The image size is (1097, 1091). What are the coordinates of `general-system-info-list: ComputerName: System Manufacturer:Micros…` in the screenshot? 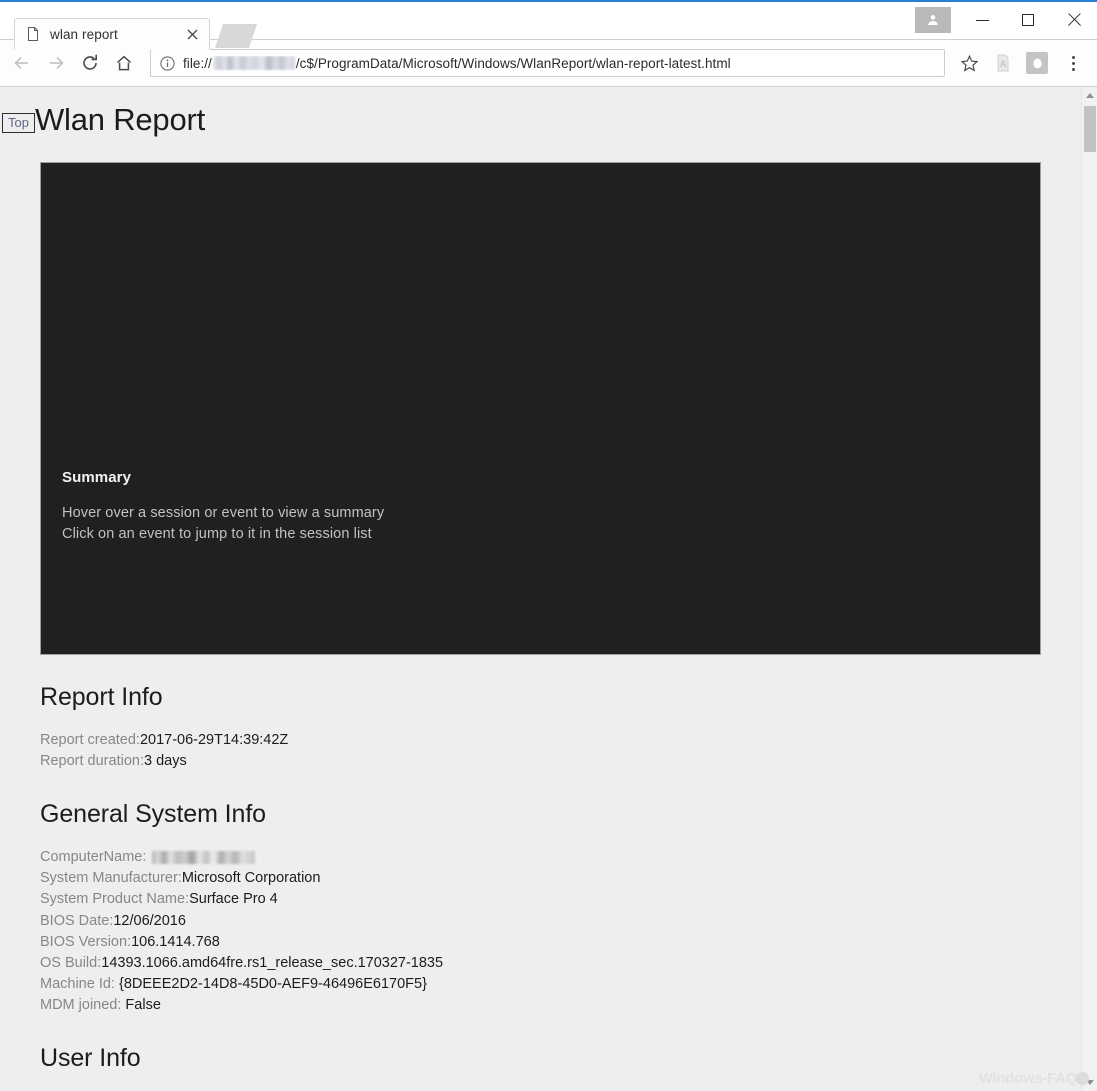 It's located at (560, 931).